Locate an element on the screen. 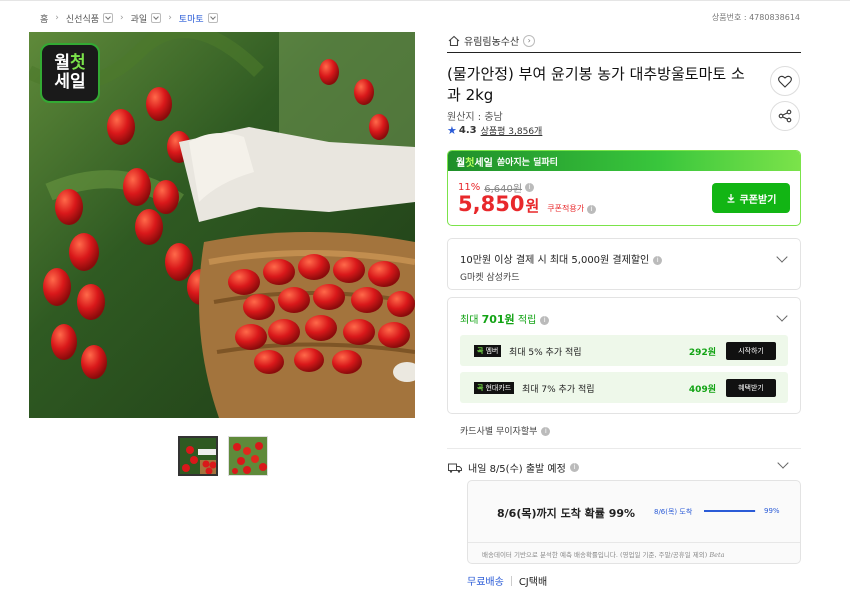 The height and width of the screenshot is (590, 850). breadcrumb-fruit: 과일 is located at coordinates (146, 18).